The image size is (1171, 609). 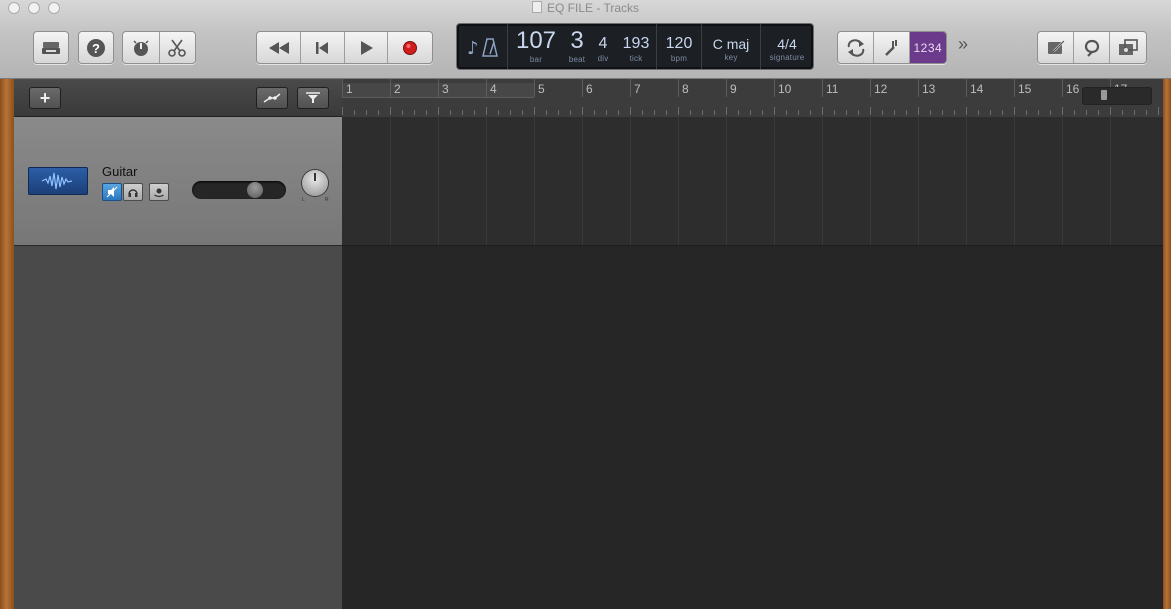 I want to click on help-button: ?, so click(x=96, y=47).